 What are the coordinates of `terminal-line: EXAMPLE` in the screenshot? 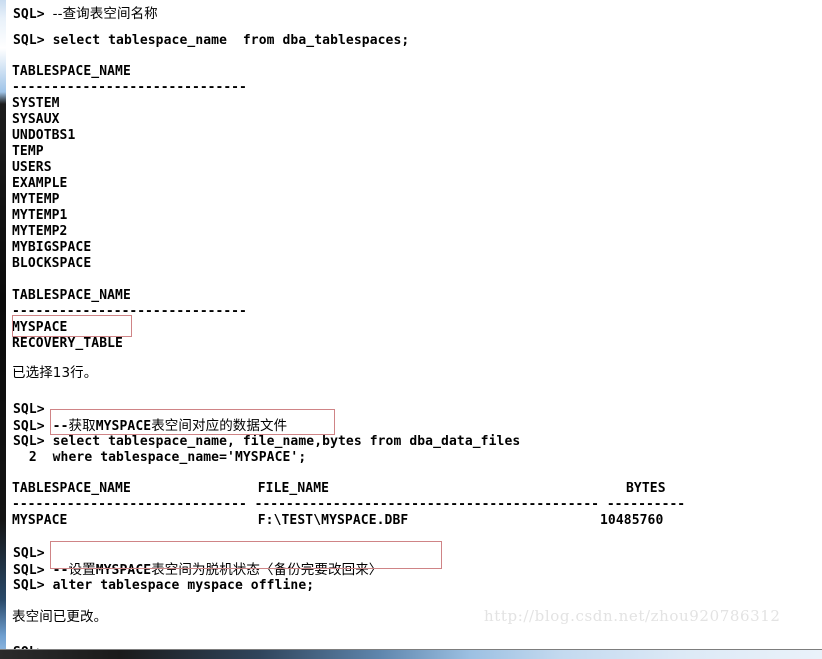 It's located at (40, 183).